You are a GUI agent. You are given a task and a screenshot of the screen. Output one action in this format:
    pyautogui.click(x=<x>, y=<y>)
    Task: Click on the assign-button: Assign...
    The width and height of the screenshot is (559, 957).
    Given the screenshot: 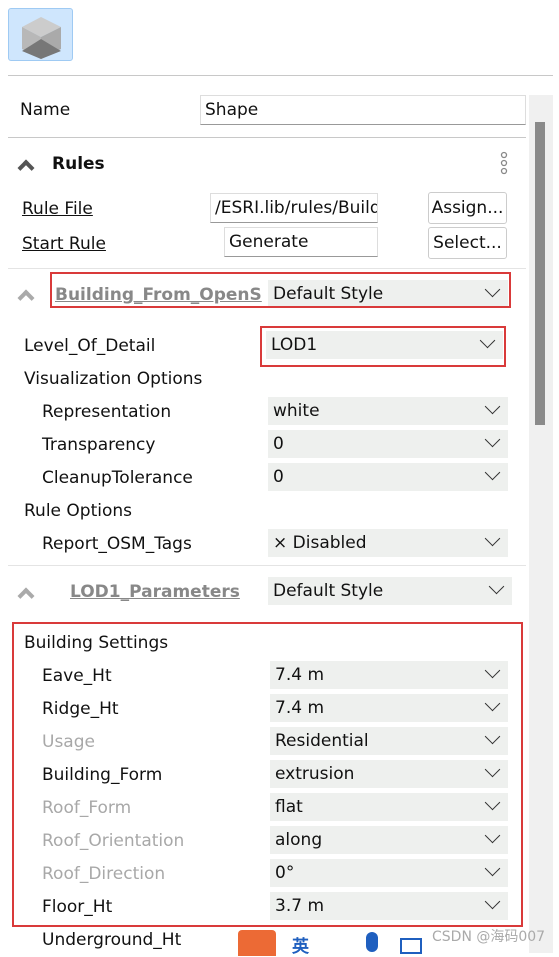 What is the action you would take?
    pyautogui.click(x=467, y=208)
    